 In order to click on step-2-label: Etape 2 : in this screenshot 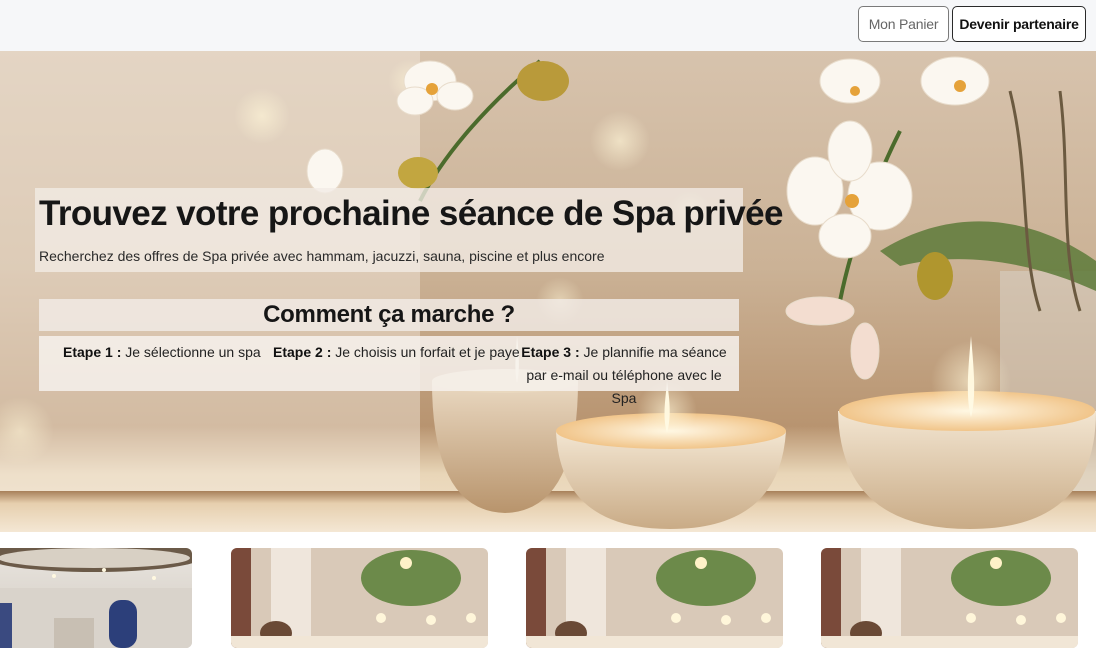, I will do `click(302, 352)`.